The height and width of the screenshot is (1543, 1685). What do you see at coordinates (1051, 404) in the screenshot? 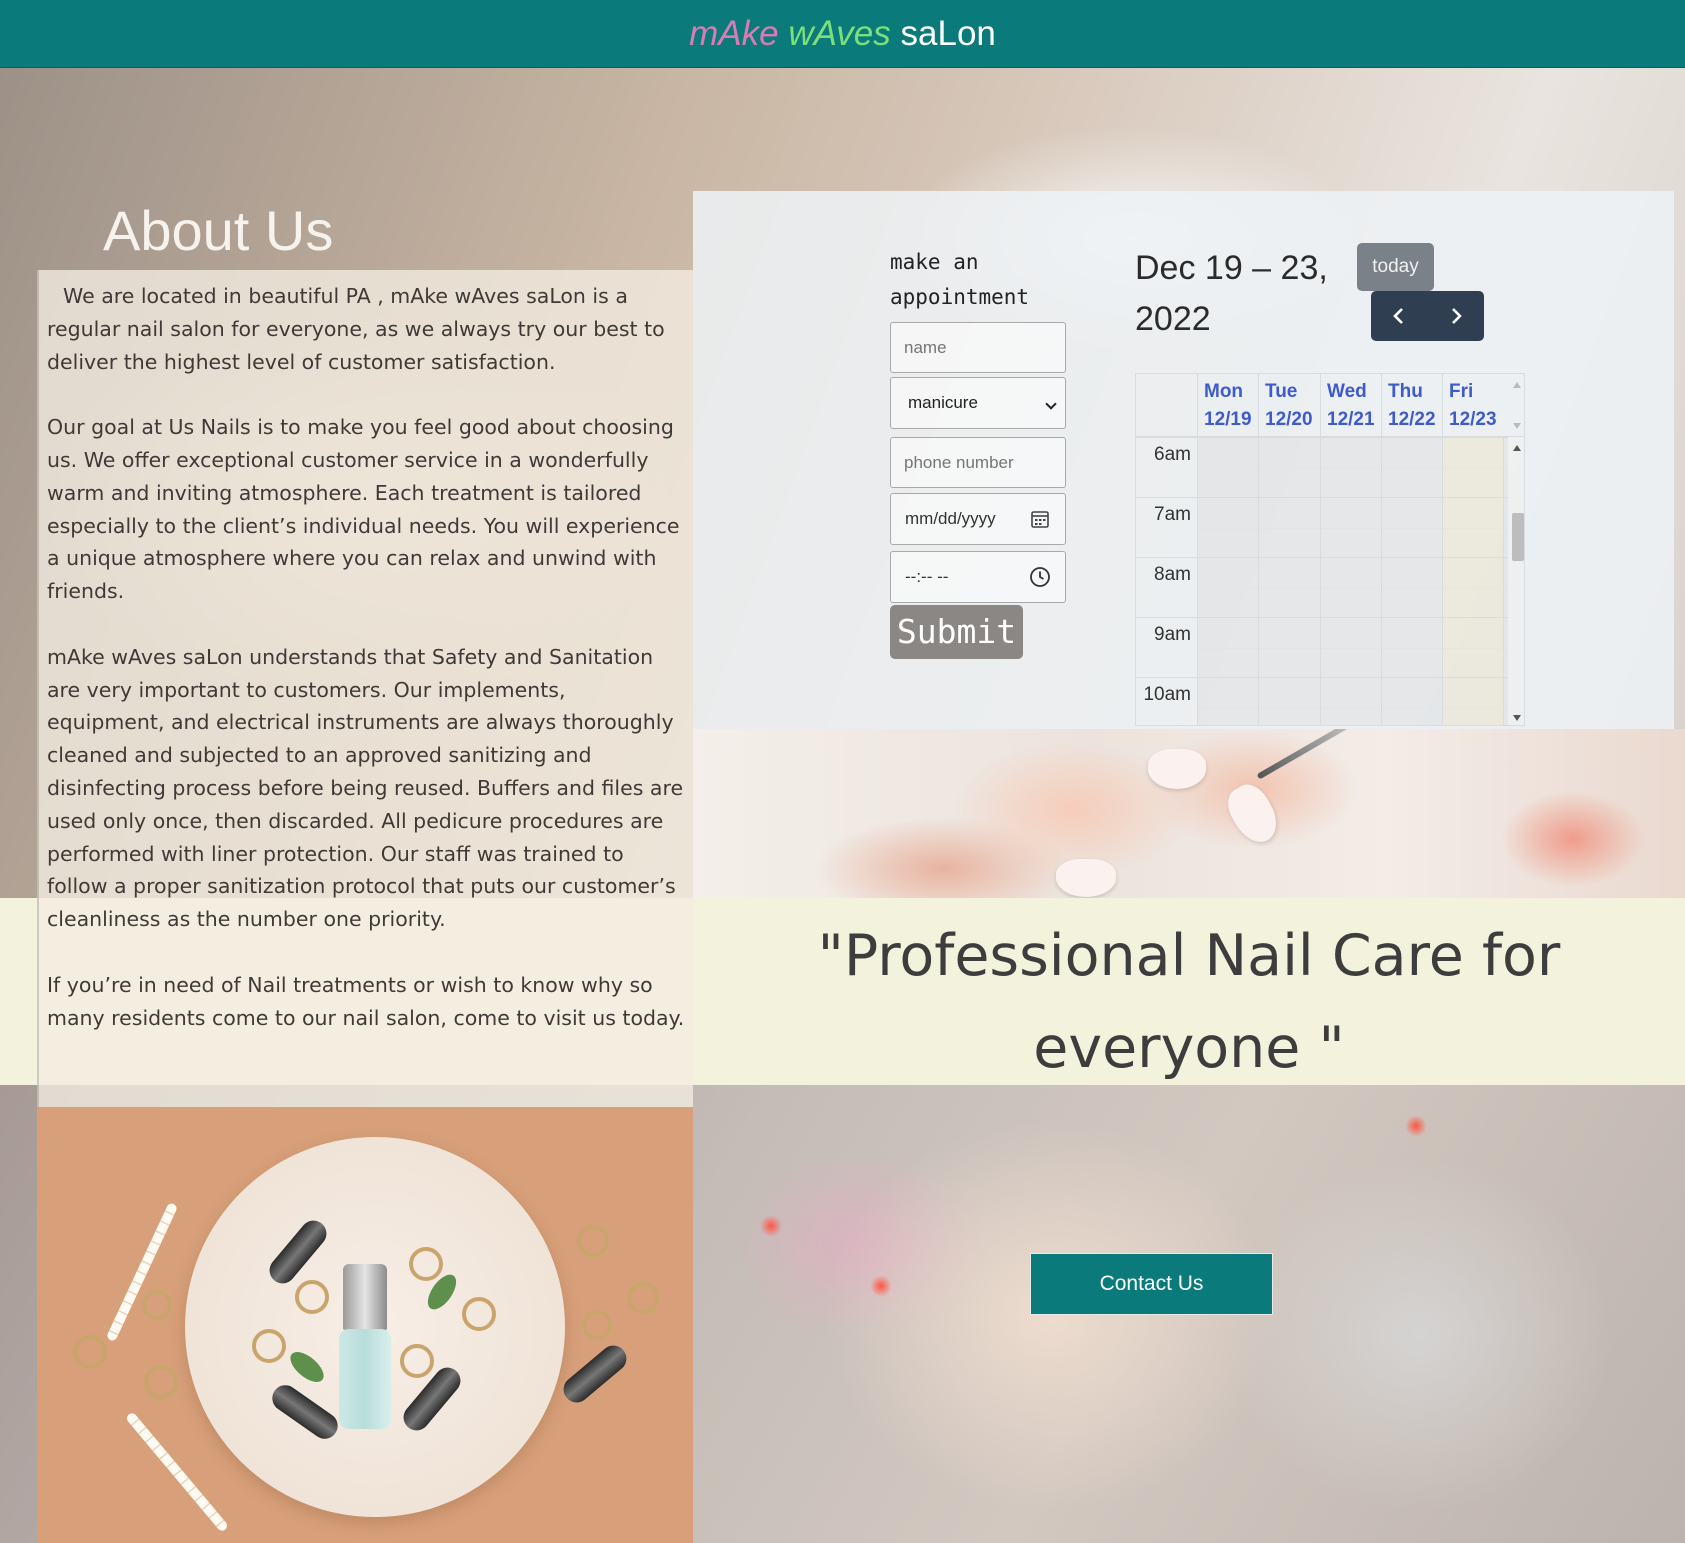
I see `chevron-down-icon` at bounding box center [1051, 404].